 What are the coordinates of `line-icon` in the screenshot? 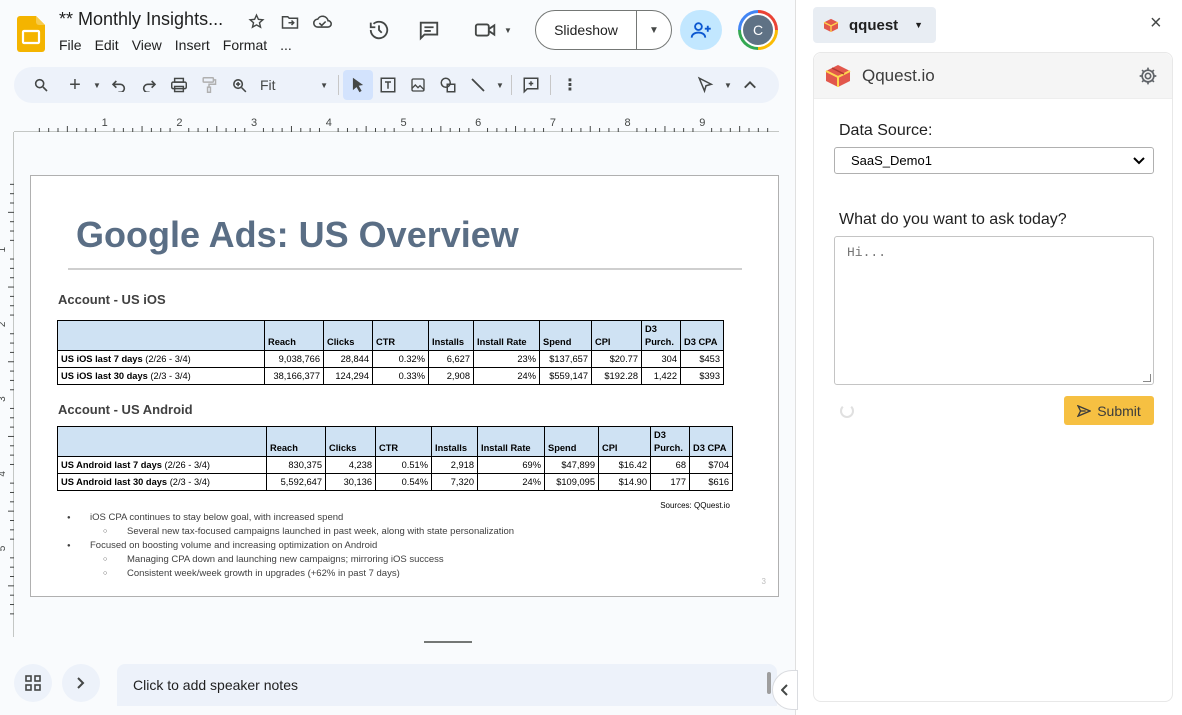 It's located at (478, 85).